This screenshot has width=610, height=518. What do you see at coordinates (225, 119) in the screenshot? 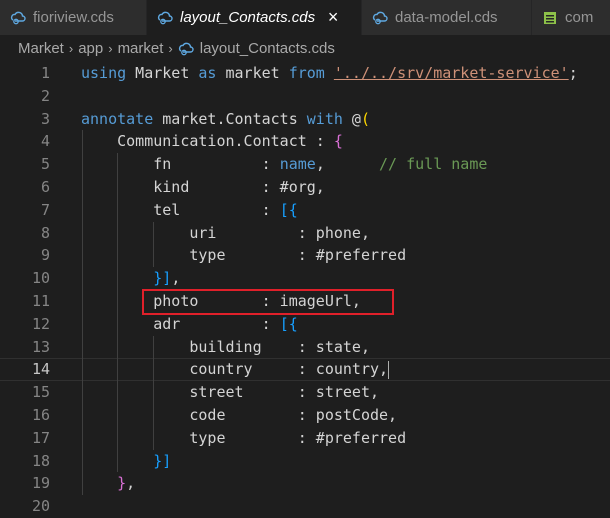
I see `code-text: annotate market.Contacts with @(` at bounding box center [225, 119].